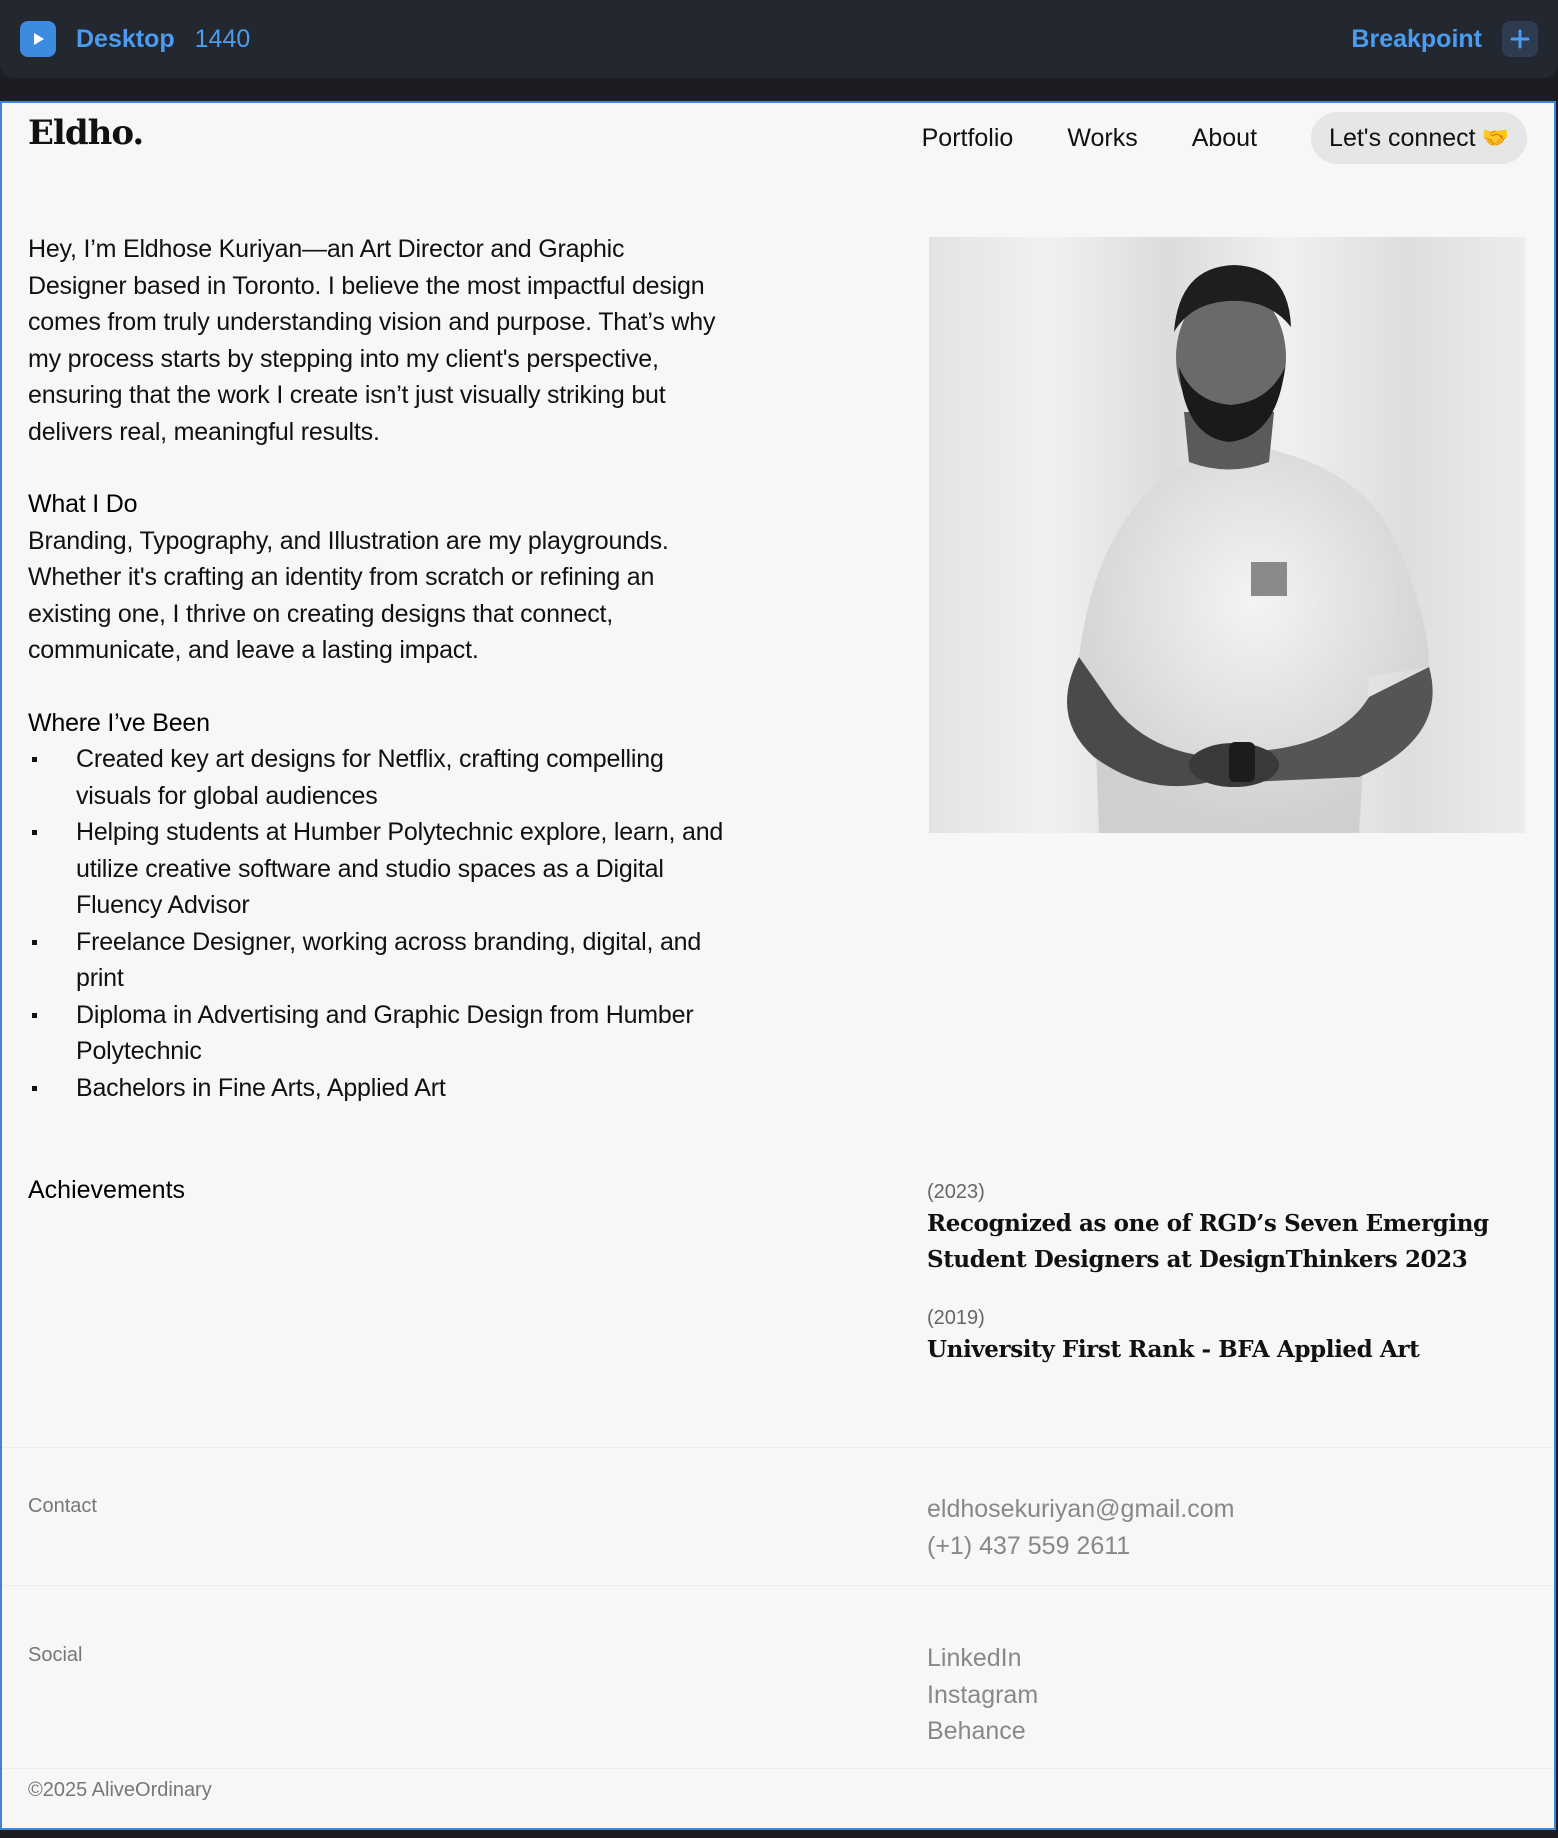 The width and height of the screenshot is (1558, 1838). I want to click on preview-button, so click(38, 39).